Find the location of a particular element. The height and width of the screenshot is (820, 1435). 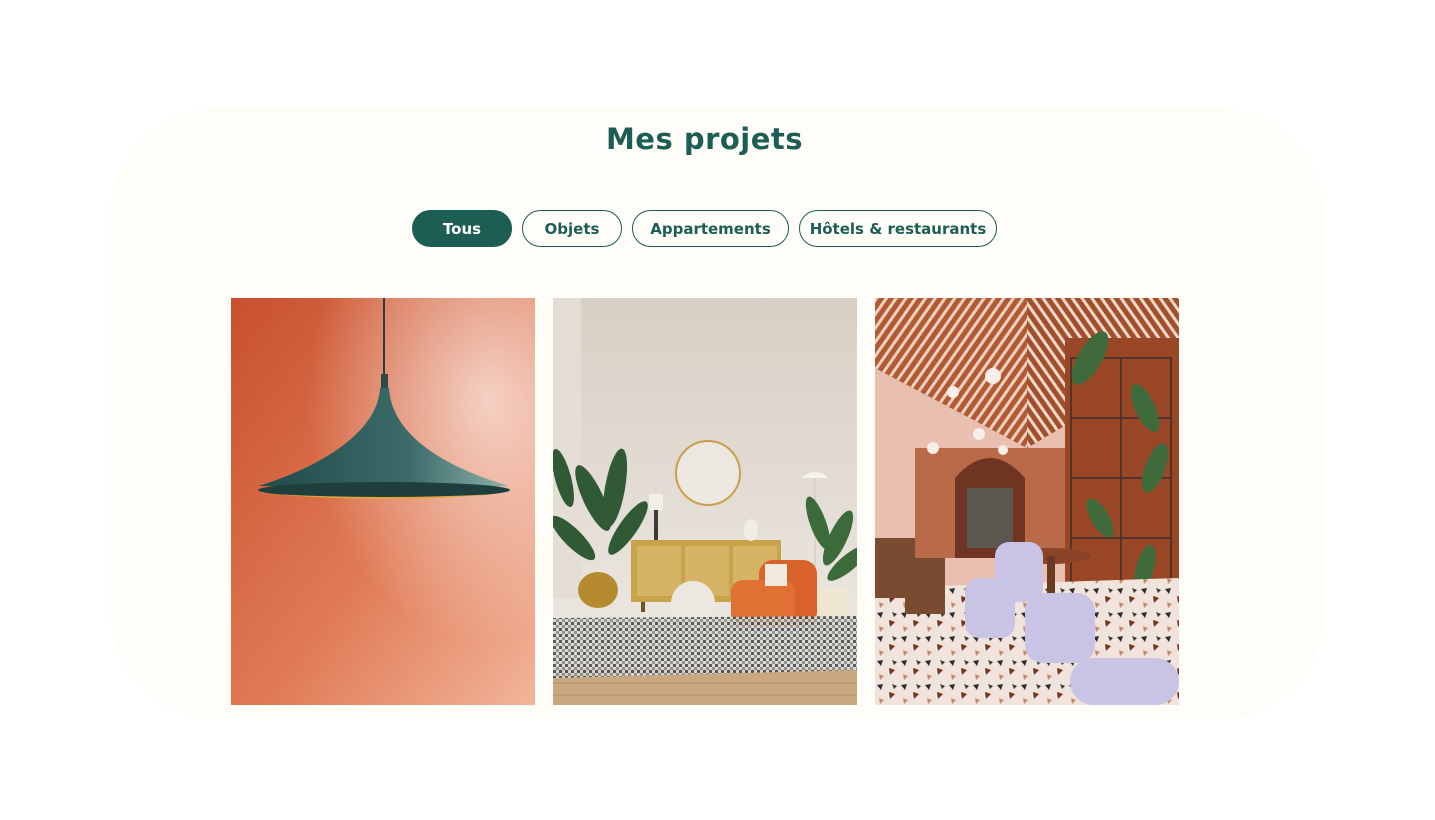

restaurant-interior-image is located at coordinates (1027, 501).